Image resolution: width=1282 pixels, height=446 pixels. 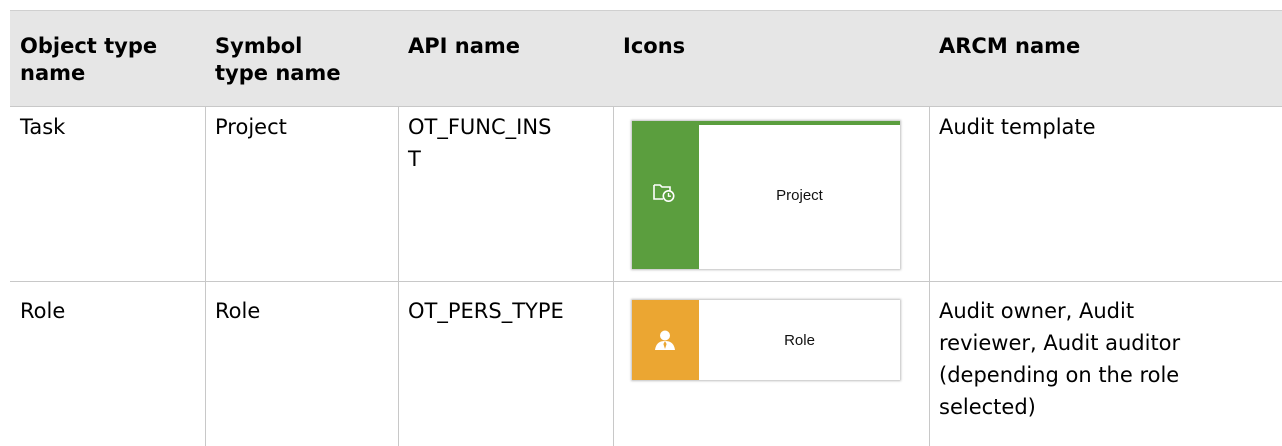 I want to click on header-line: Icons, so click(x=654, y=46).